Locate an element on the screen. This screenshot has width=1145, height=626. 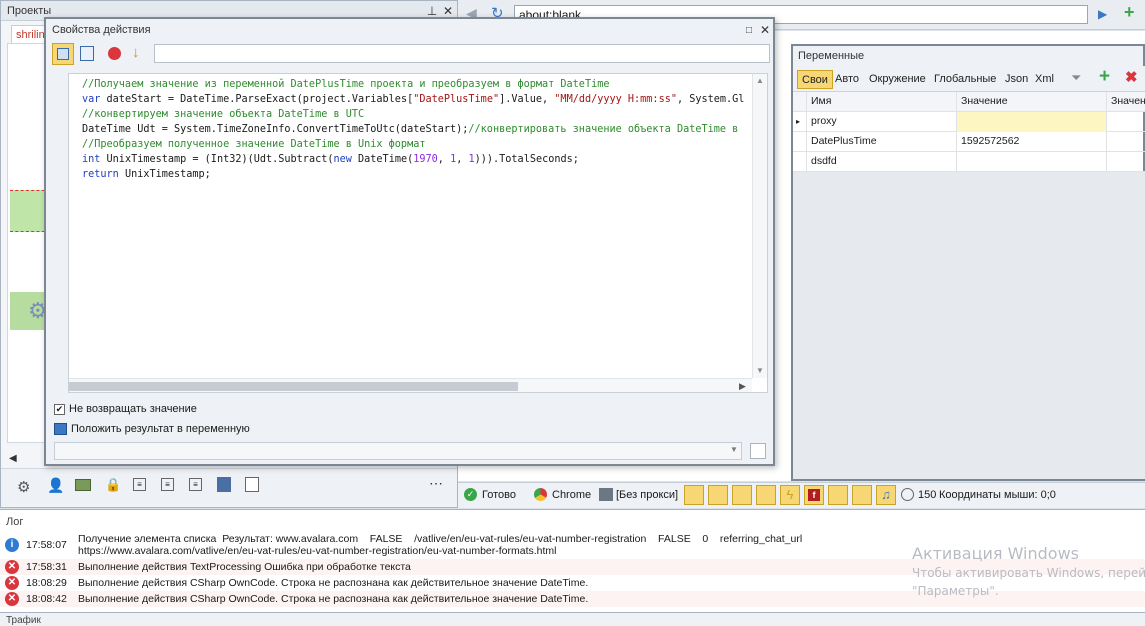
result-variable-select: ▼ is located at coordinates (398, 451).